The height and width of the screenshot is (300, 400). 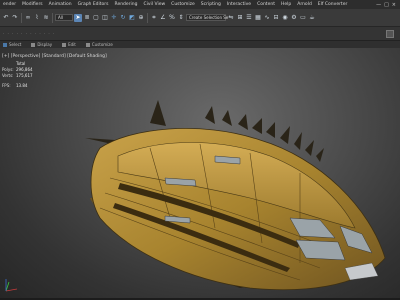 I want to click on menu-item-content: Content, so click(x=266, y=4).